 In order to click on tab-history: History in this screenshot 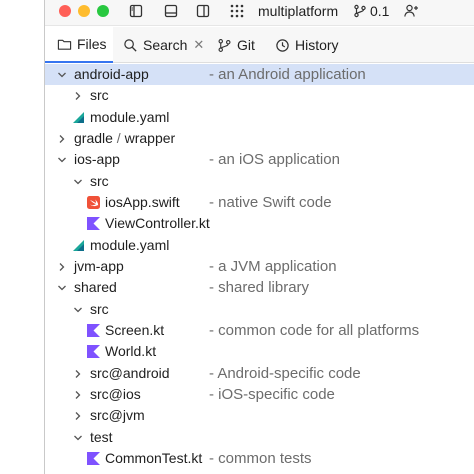, I will do `click(307, 45)`.